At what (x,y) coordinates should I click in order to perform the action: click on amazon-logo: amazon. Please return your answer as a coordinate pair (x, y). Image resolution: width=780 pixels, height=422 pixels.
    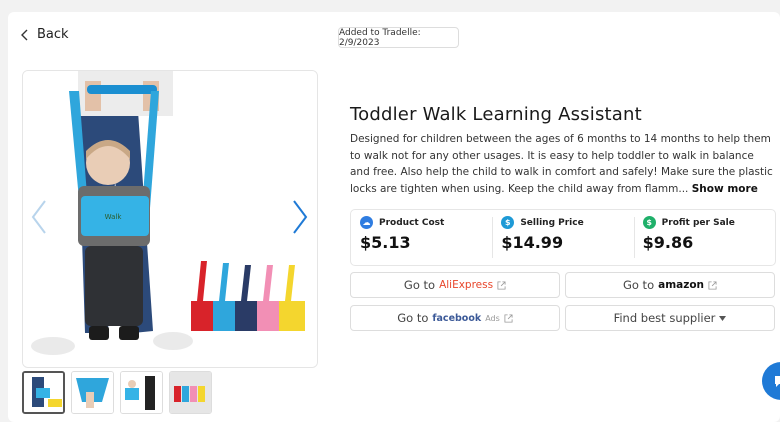
    Looking at the image, I should click on (681, 285).